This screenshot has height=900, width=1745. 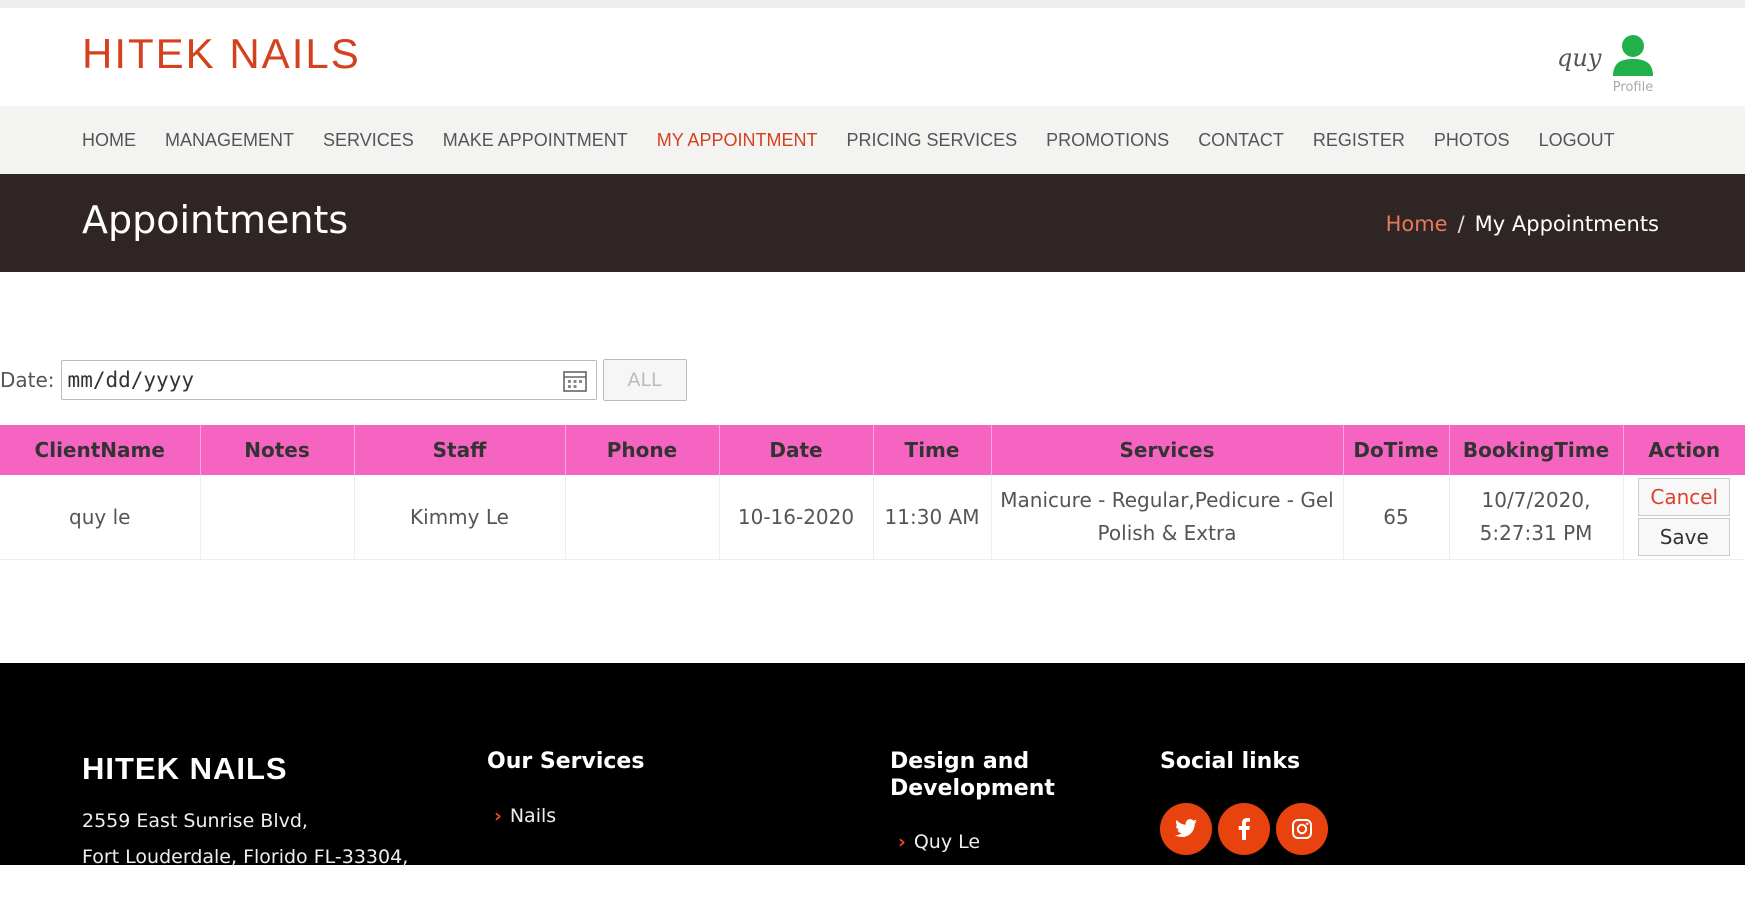 What do you see at coordinates (1472, 140) in the screenshot?
I see `nav-photos: PHOTOS` at bounding box center [1472, 140].